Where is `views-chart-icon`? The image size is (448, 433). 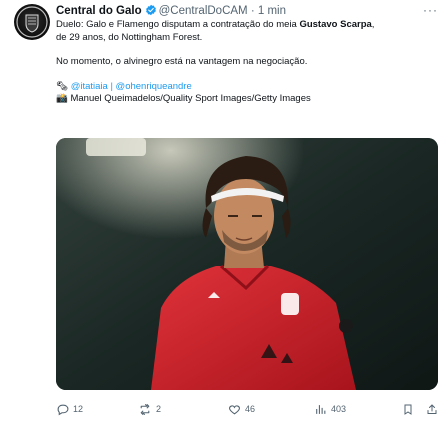 views-chart-icon is located at coordinates (321, 409).